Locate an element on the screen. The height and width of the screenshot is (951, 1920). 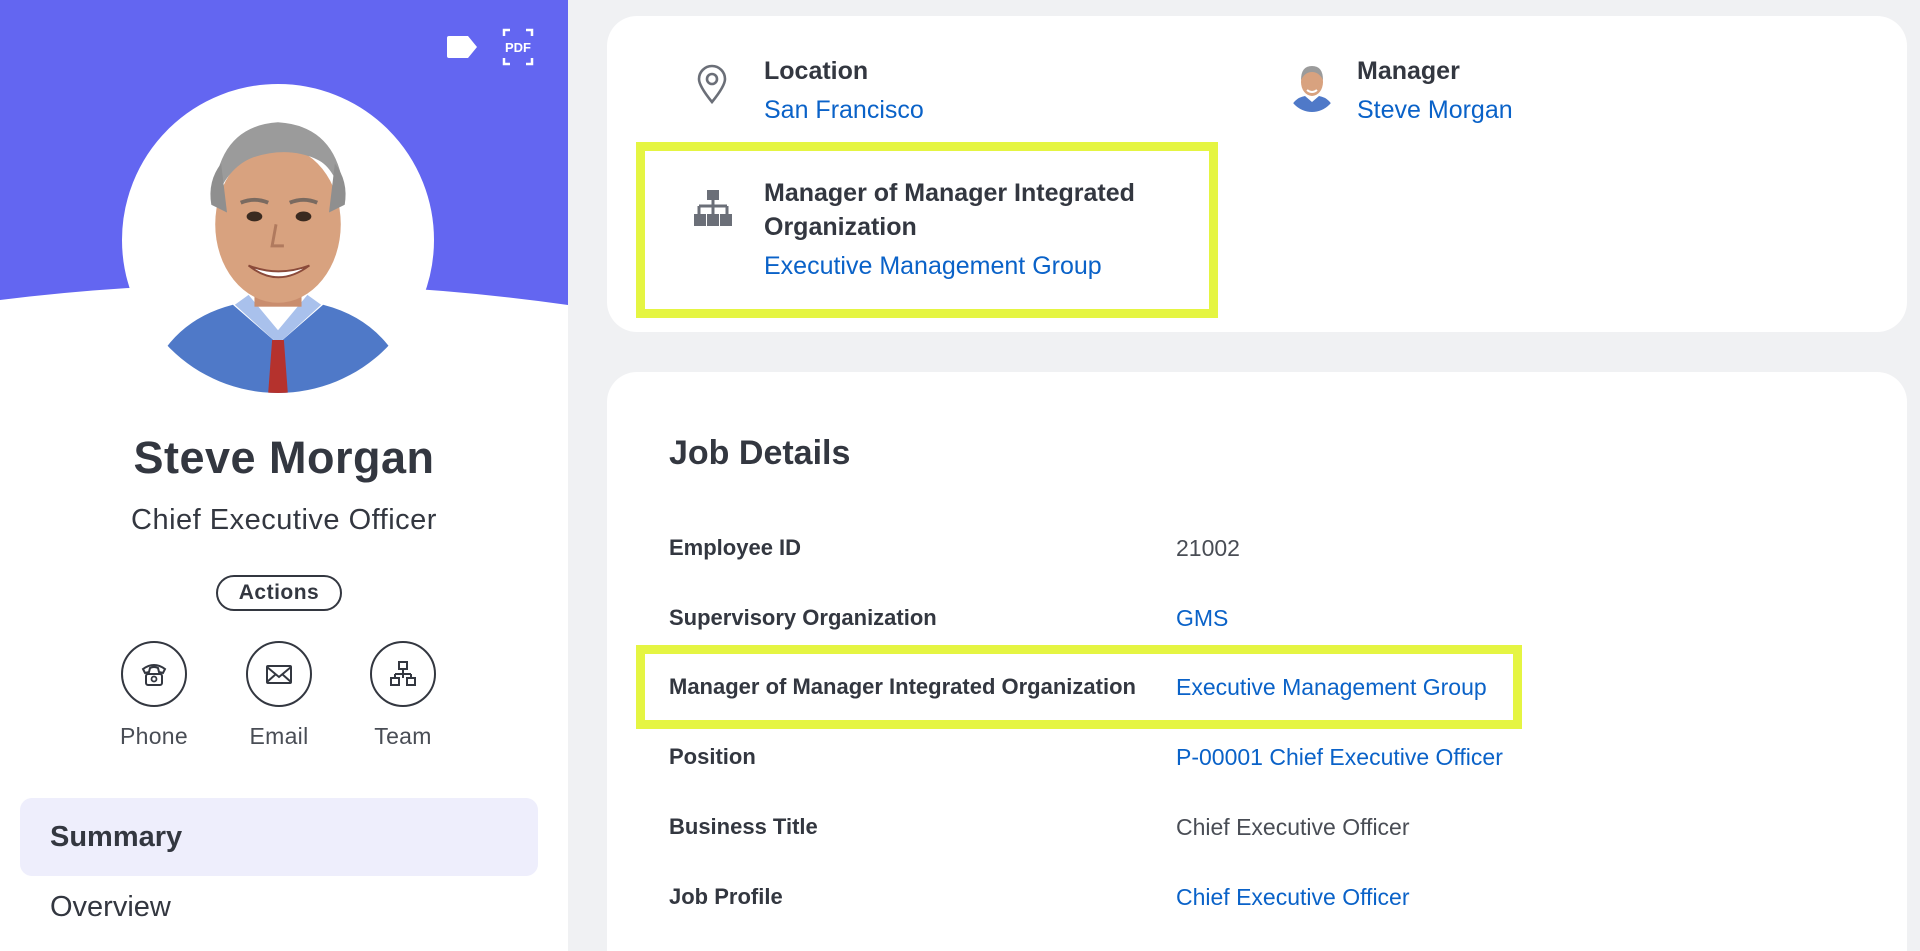
team-icon is located at coordinates (403, 673).